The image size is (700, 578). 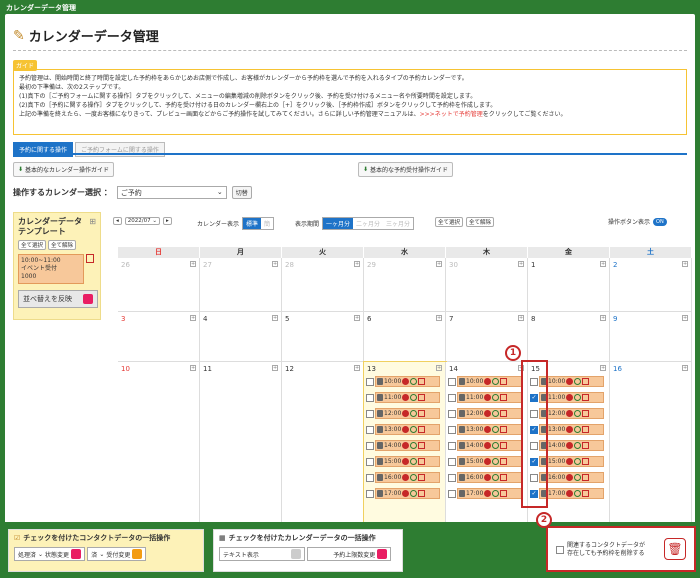 What do you see at coordinates (167, 221) in the screenshot?
I see `next-month-button: ▸` at bounding box center [167, 221].